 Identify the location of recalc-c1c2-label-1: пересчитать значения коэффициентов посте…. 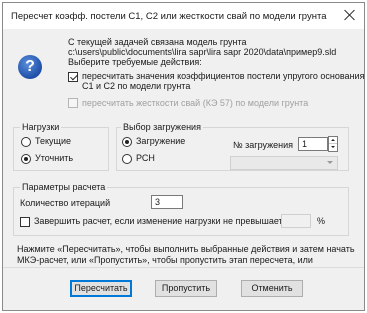
(223, 76).